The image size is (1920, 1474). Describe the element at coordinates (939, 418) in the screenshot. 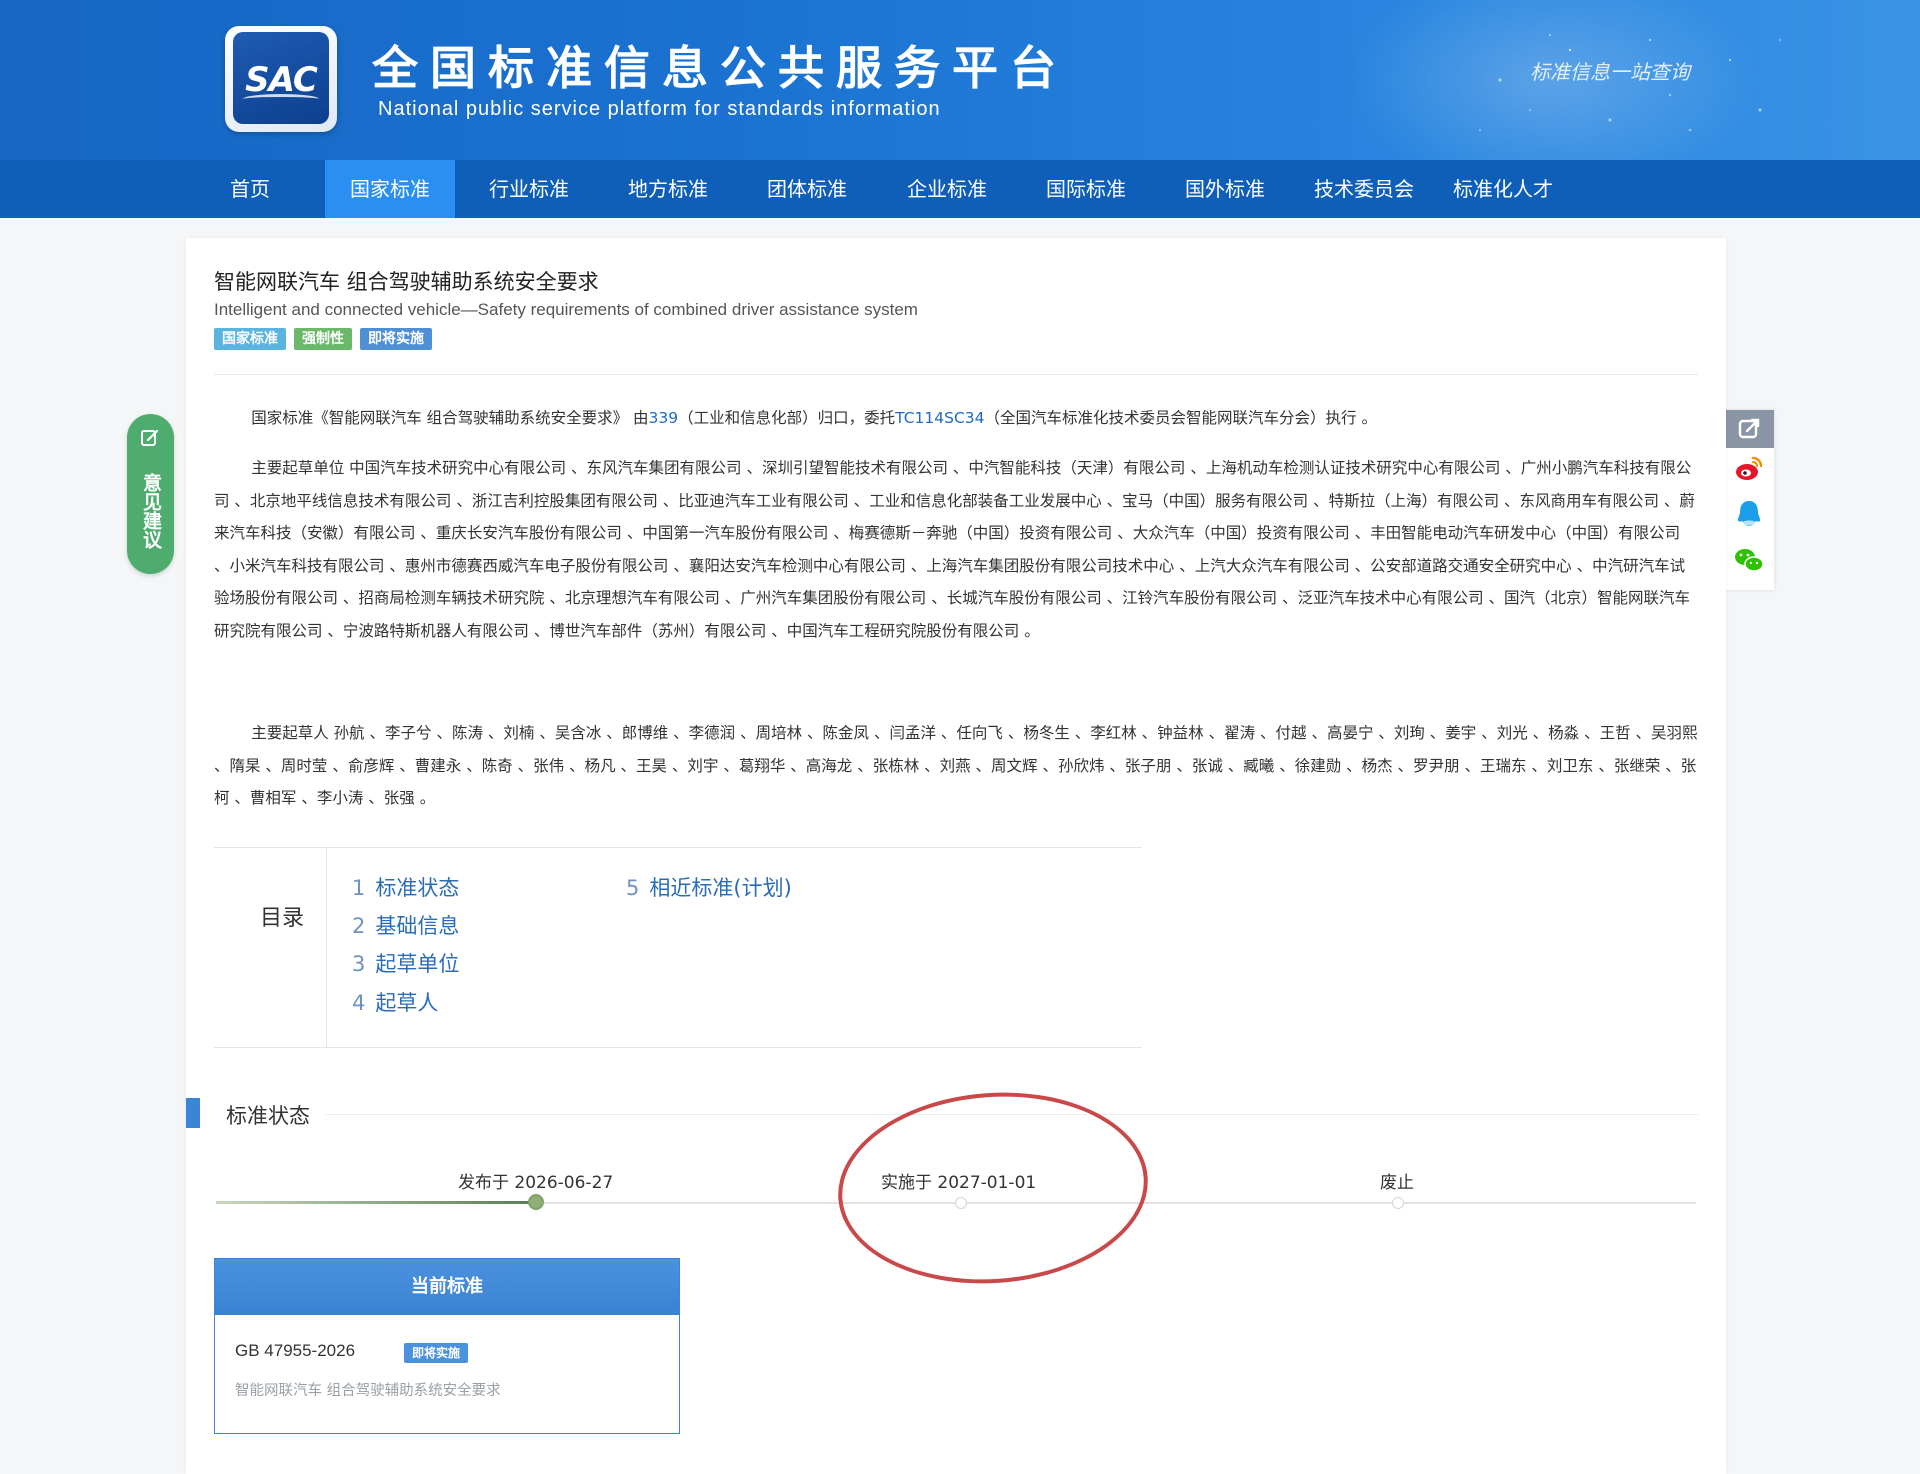

I see `tc-code-link: TC114SC34` at that location.